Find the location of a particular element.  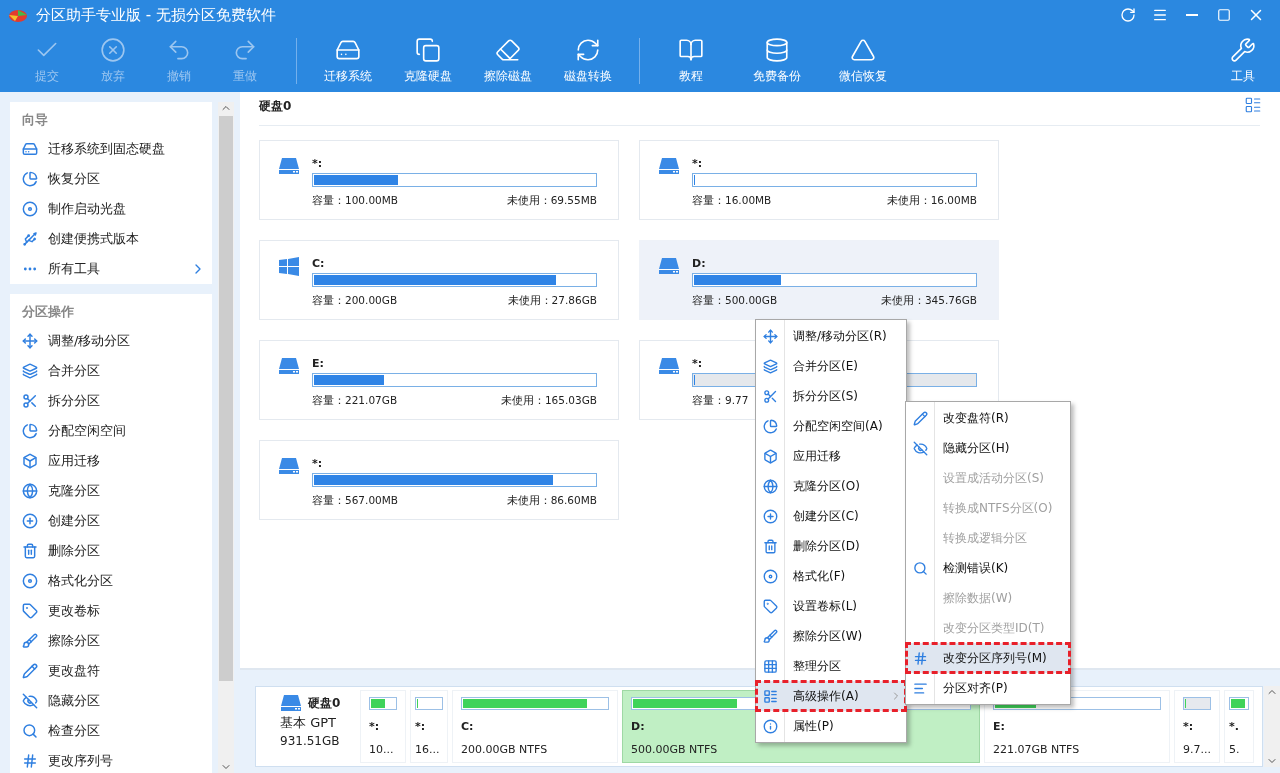

section-title: 分区操作 is located at coordinates (48, 312).